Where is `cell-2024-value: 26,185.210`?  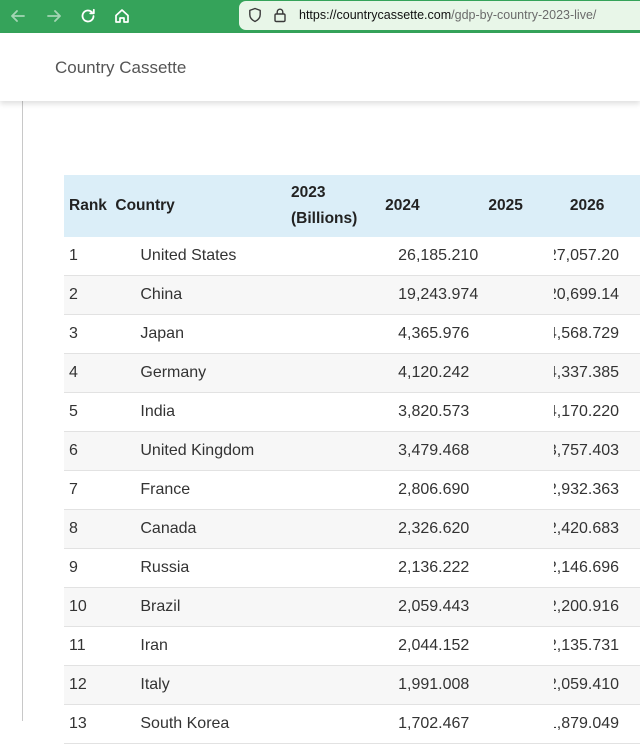
cell-2024-value: 26,185.210 is located at coordinates (438, 255).